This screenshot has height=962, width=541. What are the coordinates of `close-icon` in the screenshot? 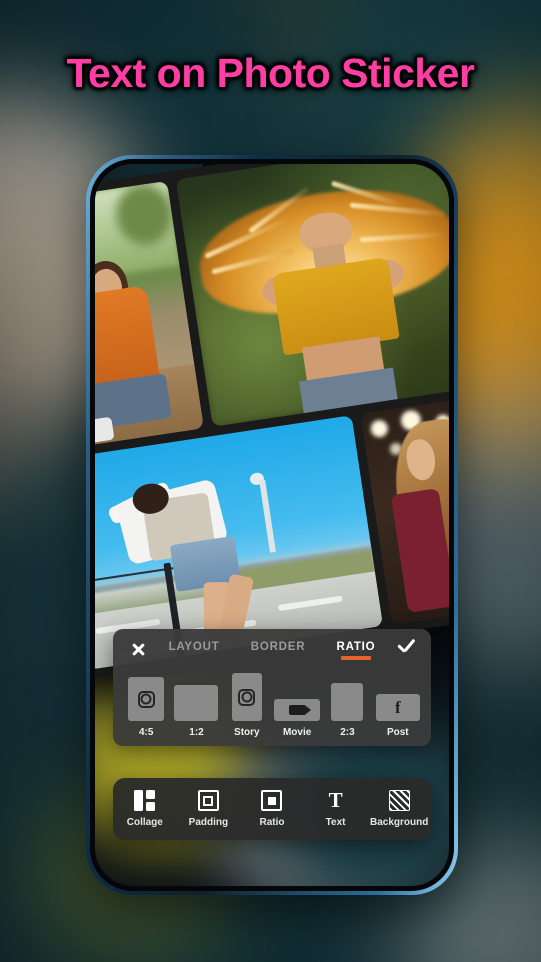 It's located at (138, 649).